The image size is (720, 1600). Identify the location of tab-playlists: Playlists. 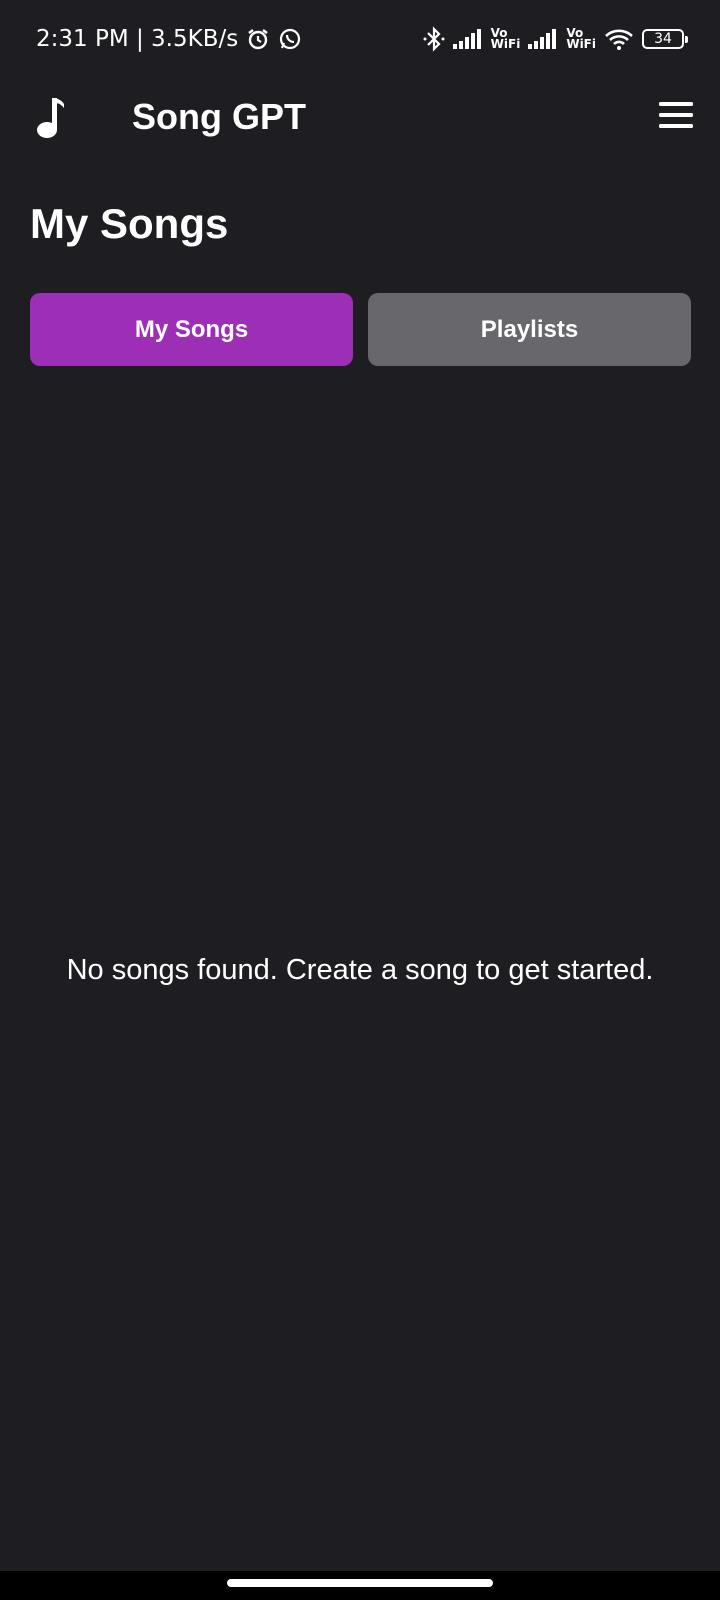
(529, 329).